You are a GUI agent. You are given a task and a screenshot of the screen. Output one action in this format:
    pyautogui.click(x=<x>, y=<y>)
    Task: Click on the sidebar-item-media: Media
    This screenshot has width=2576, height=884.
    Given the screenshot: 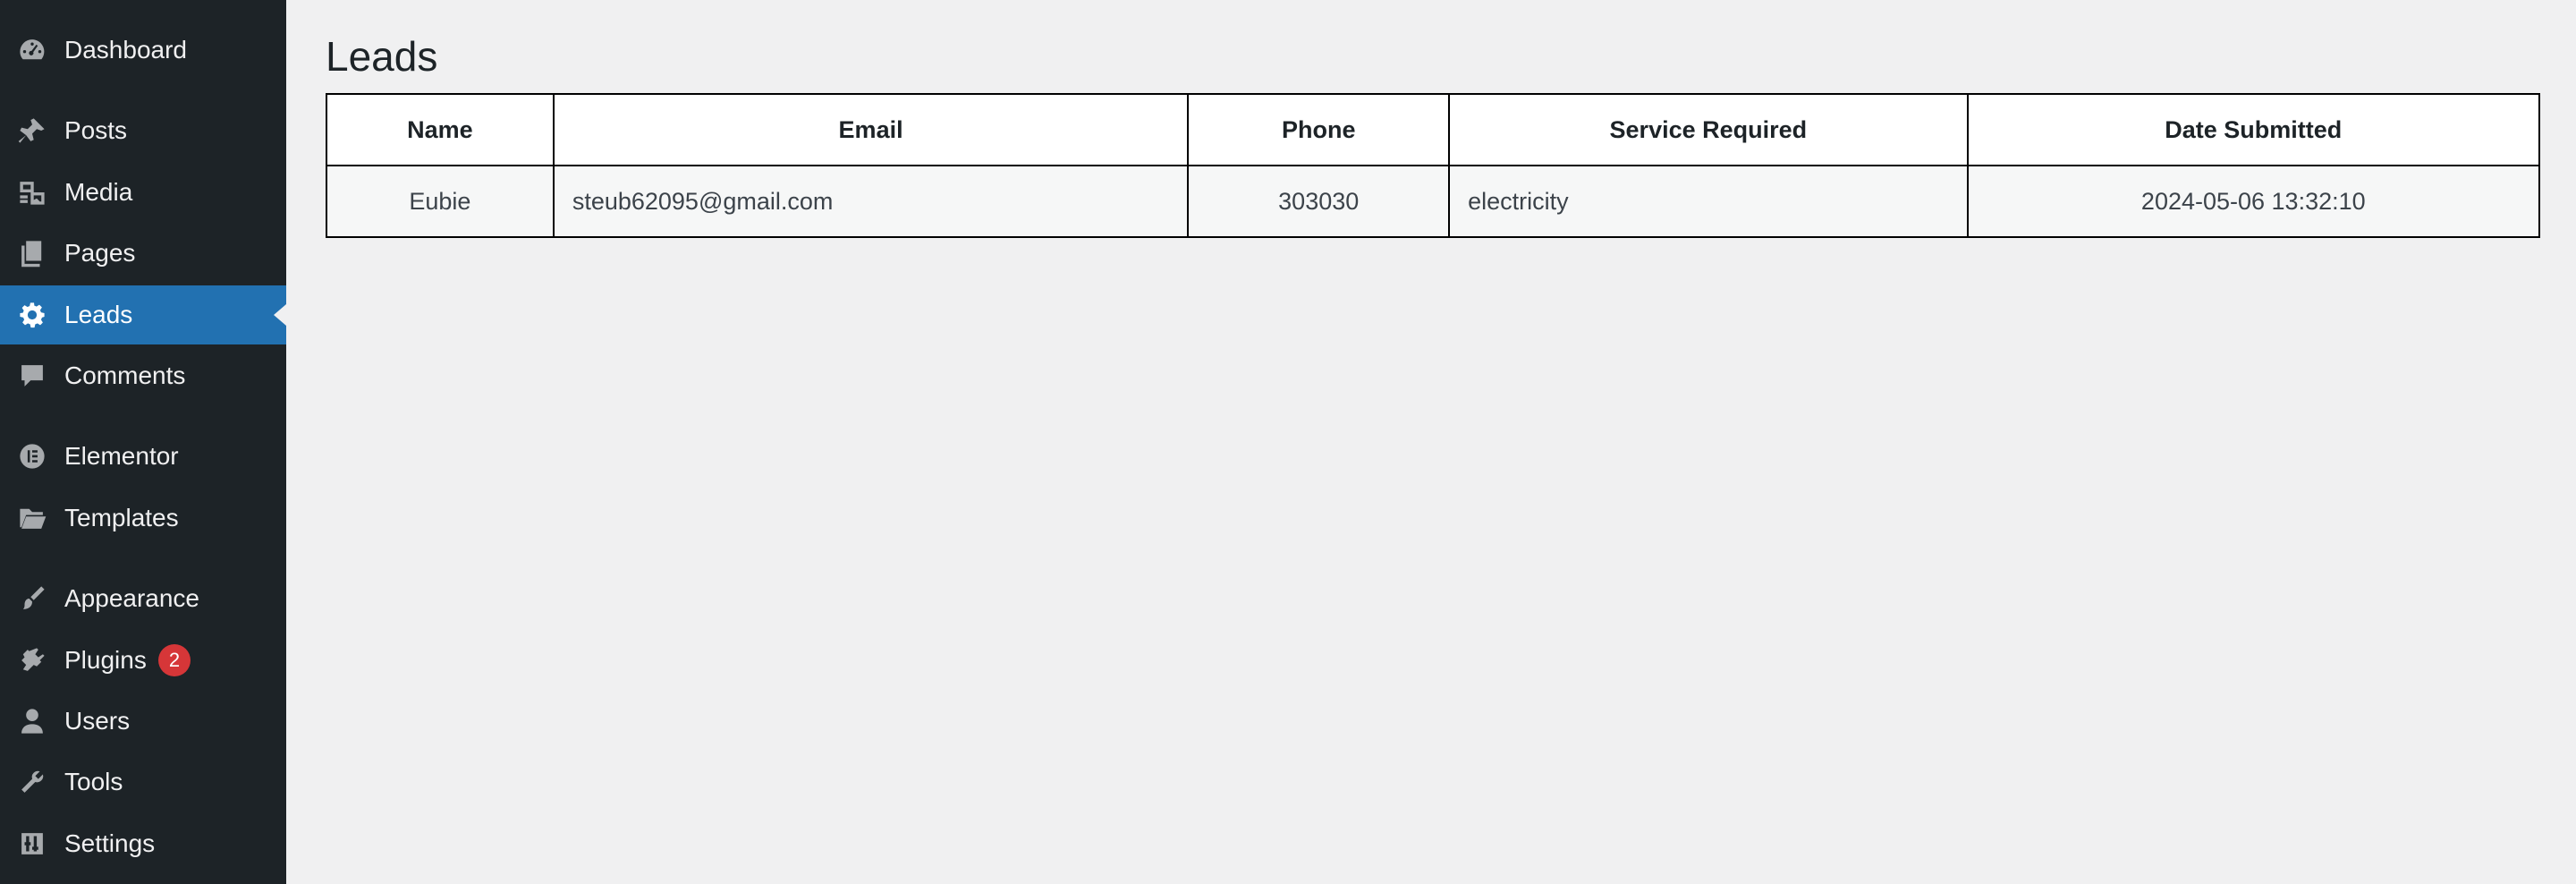 What is the action you would take?
    pyautogui.click(x=143, y=192)
    